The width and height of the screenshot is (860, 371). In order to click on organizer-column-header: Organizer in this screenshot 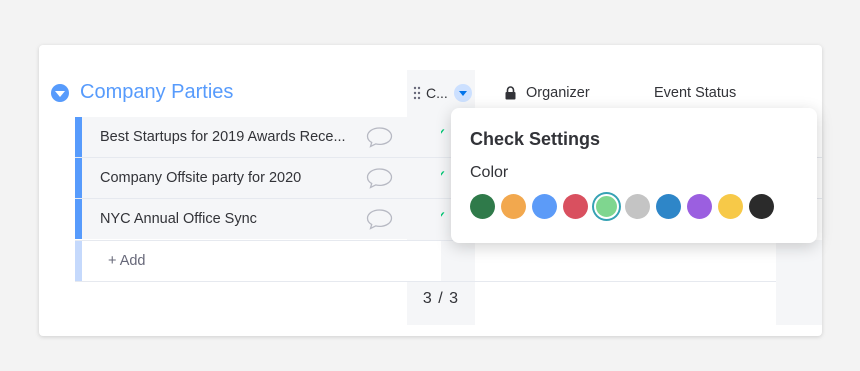, I will do `click(547, 93)`.